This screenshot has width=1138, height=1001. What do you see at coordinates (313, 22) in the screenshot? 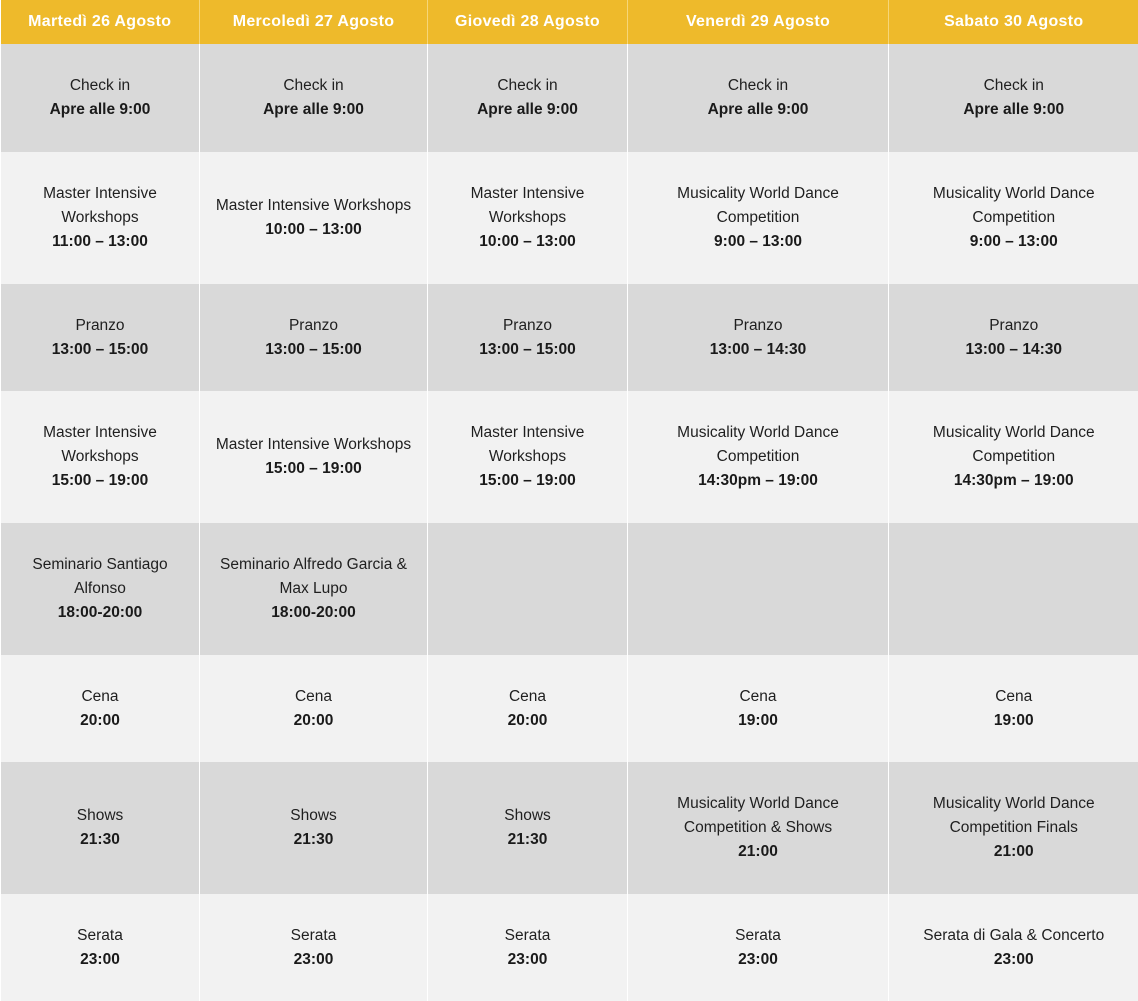
I see `day-header-mercoledi: Mercoledì 27 Agosto` at bounding box center [313, 22].